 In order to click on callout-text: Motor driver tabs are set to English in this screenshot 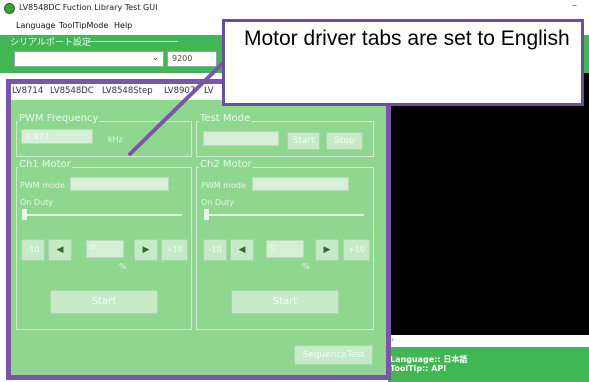, I will do `click(407, 38)`.